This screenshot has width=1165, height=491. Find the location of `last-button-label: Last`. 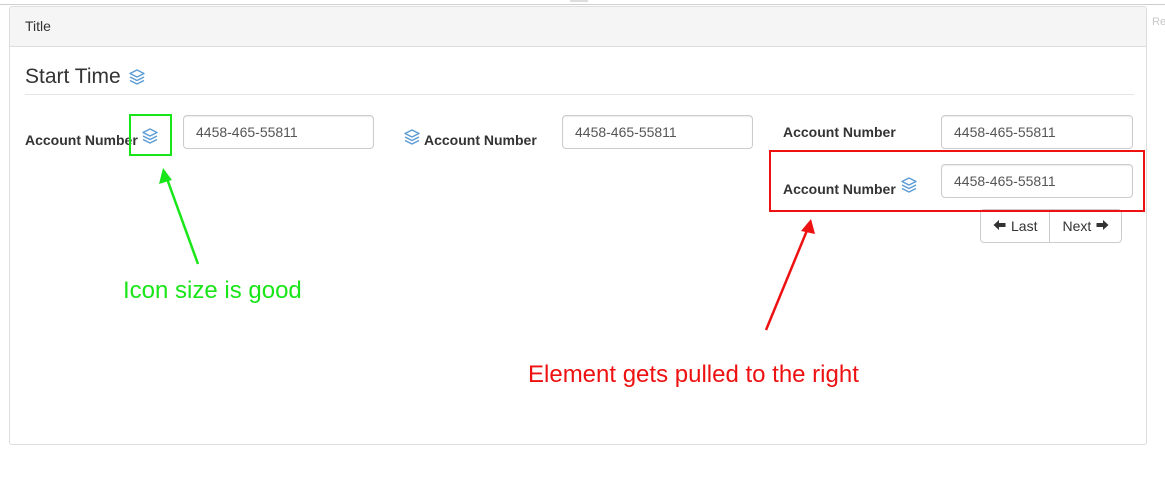

last-button-label: Last is located at coordinates (1024, 226).